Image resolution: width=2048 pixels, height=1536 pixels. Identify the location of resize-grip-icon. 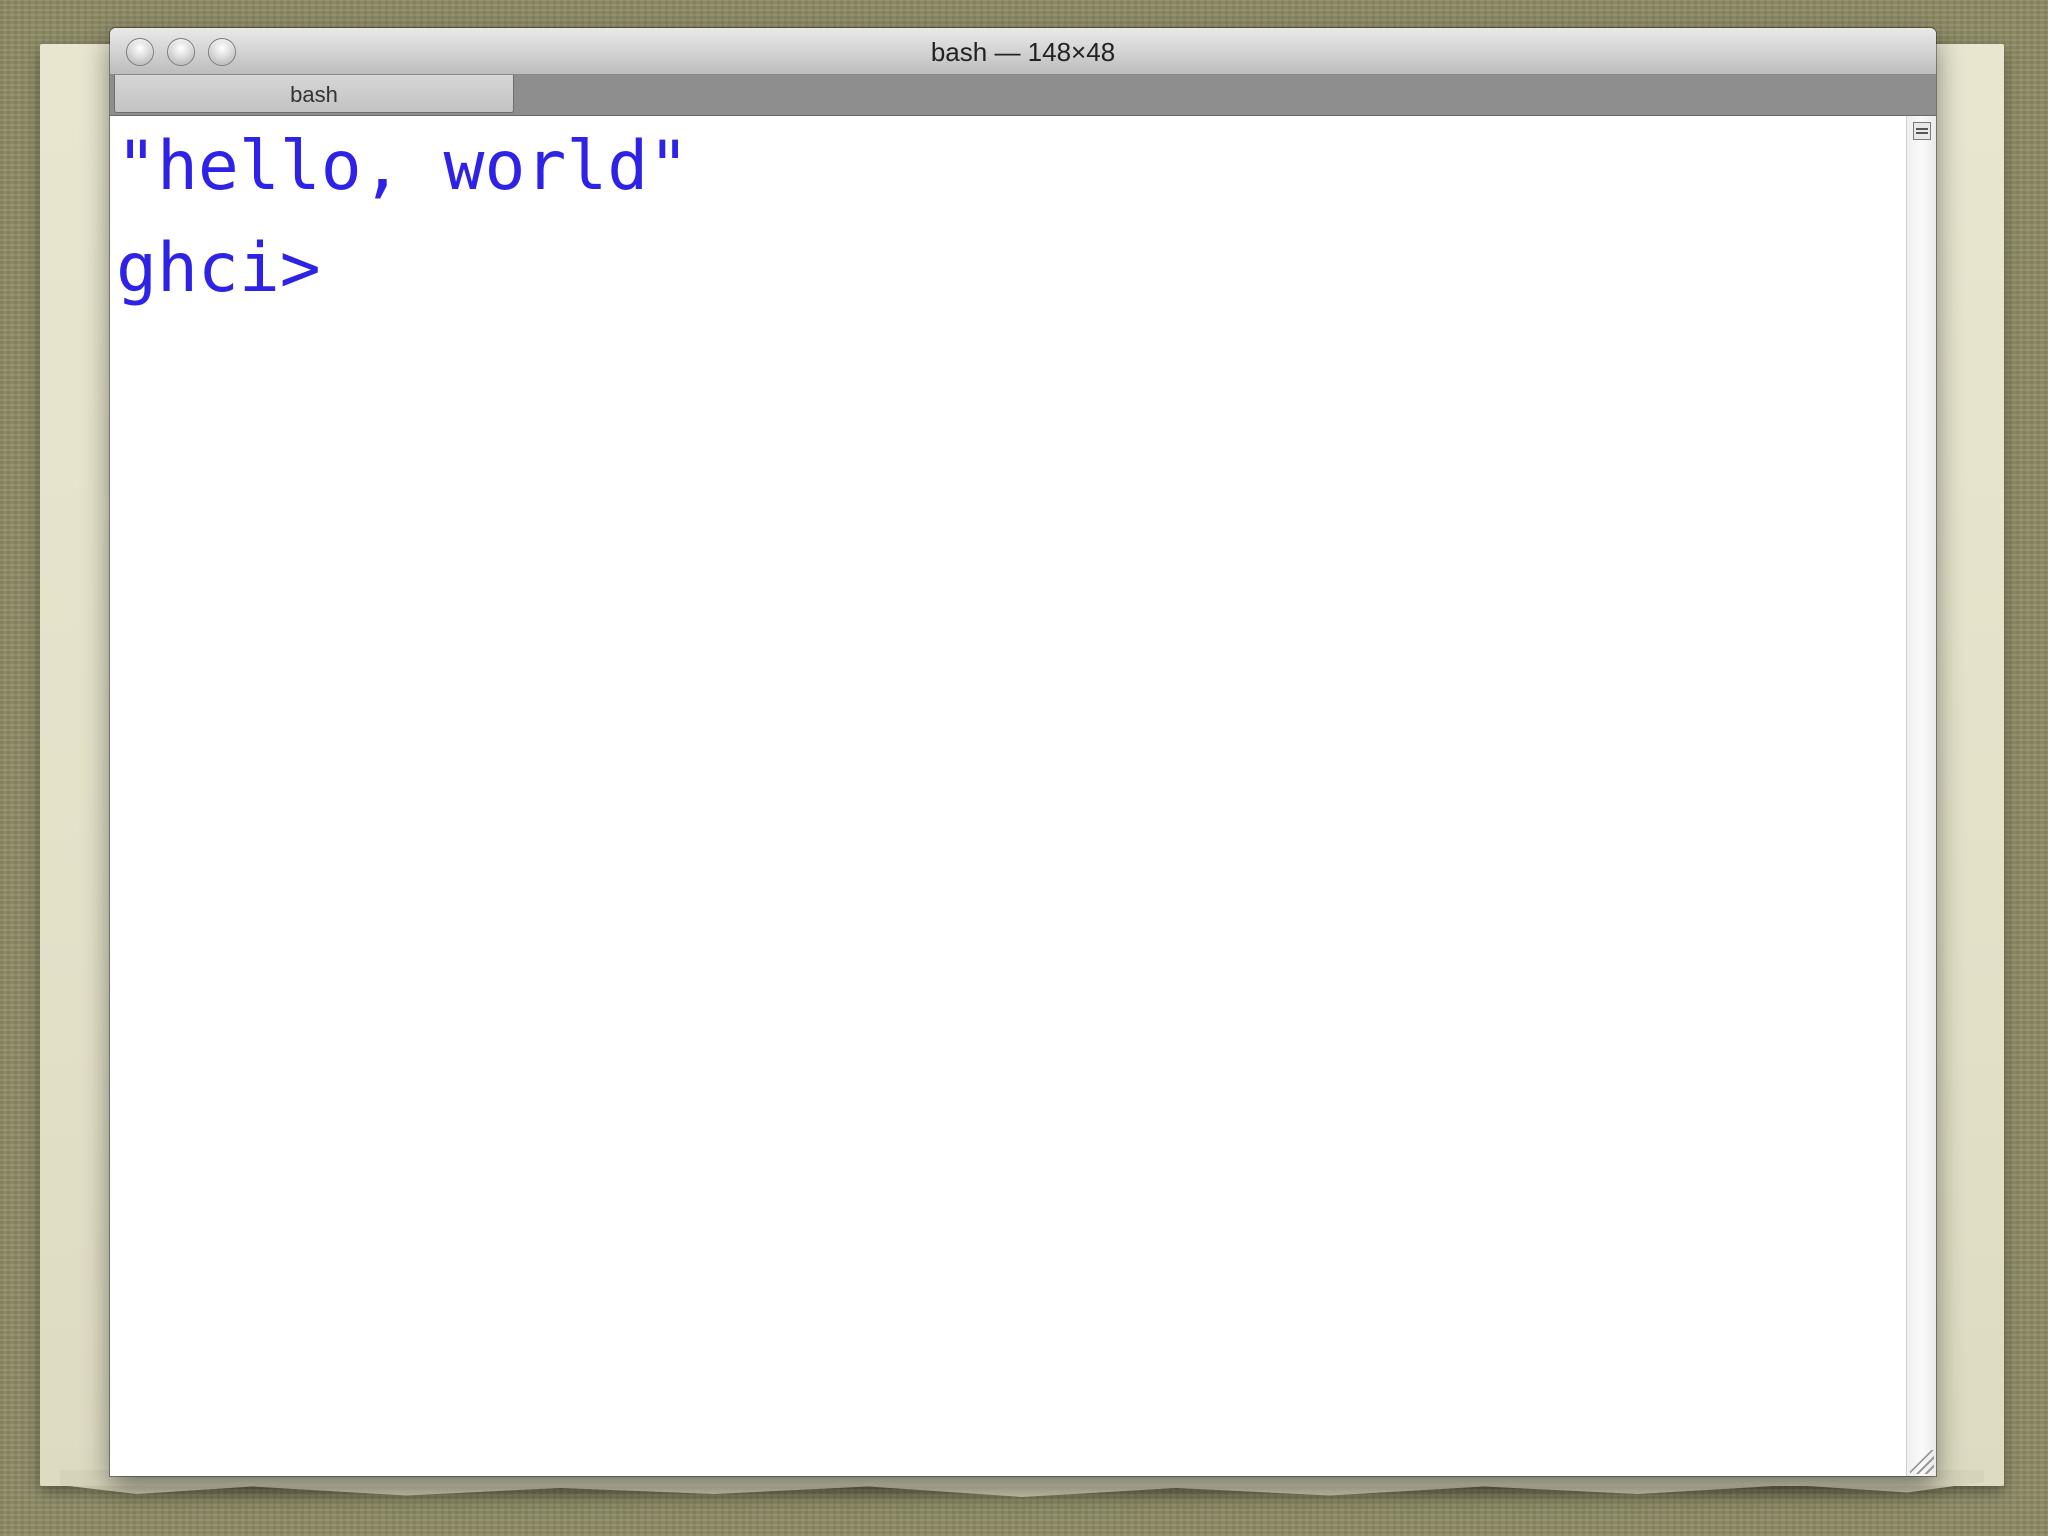
(1922, 1462).